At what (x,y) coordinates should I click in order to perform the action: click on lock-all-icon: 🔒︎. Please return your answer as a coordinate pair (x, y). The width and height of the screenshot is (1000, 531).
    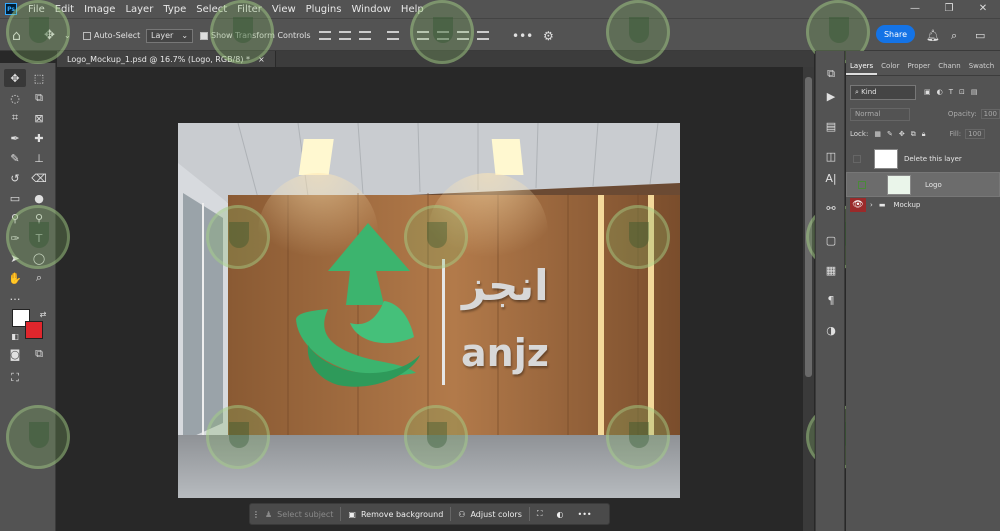
    Looking at the image, I should click on (924, 134).